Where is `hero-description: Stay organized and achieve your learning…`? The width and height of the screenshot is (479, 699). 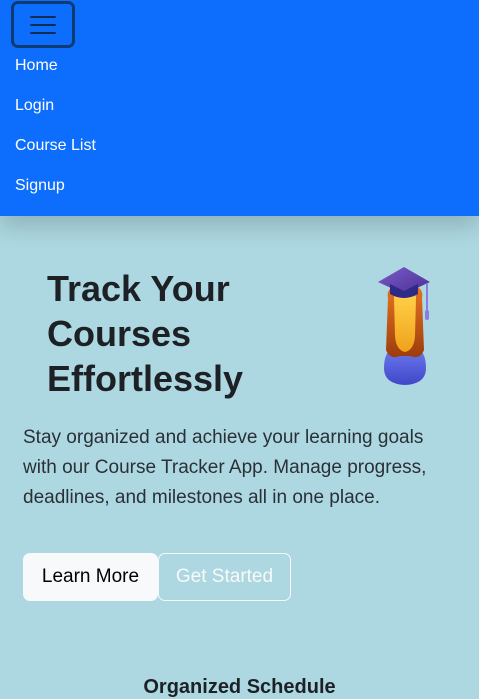
hero-description: Stay organized and achieve your learning… is located at coordinates (225, 467).